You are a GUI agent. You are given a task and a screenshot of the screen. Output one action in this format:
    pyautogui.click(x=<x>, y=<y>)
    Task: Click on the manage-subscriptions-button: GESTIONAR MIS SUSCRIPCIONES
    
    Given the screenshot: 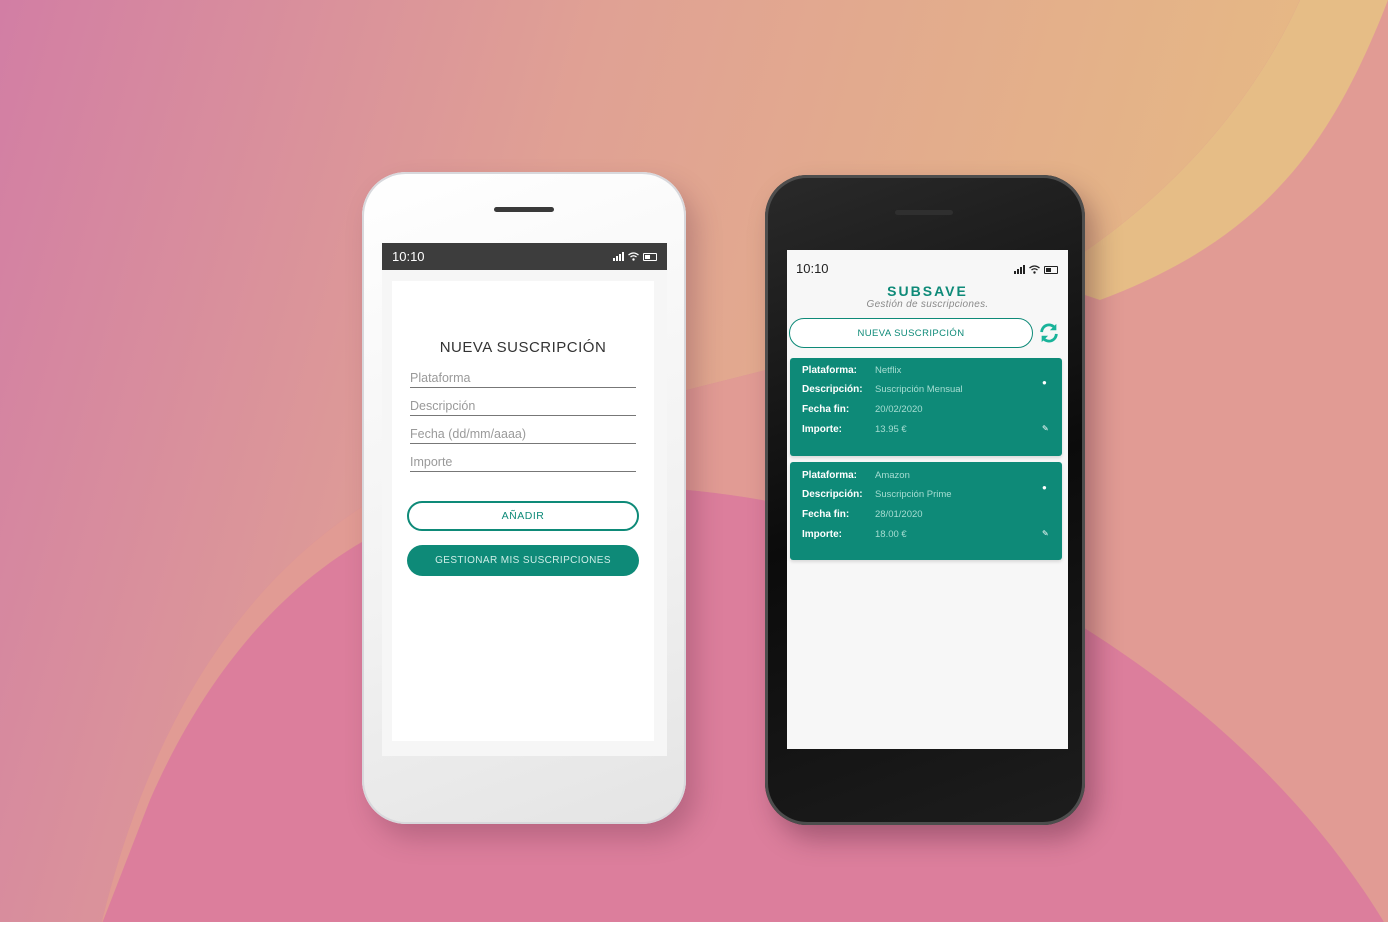 What is the action you would take?
    pyautogui.click(x=523, y=560)
    